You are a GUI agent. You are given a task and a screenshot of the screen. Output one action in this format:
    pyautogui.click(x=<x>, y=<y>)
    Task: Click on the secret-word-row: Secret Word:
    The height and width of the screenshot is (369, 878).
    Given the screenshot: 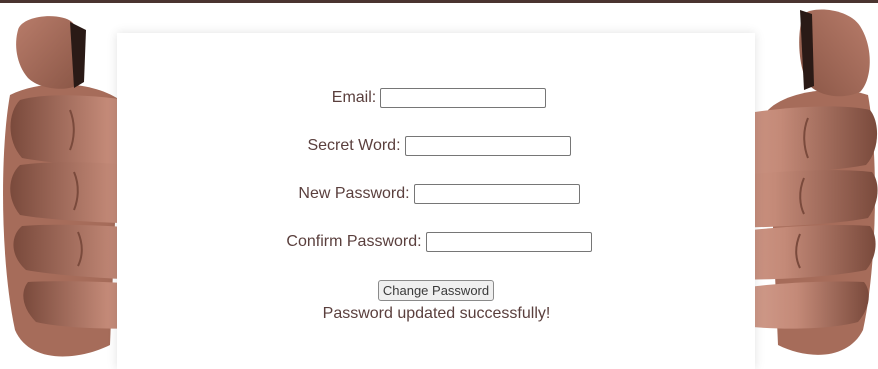 What is the action you would take?
    pyautogui.click(x=439, y=146)
    